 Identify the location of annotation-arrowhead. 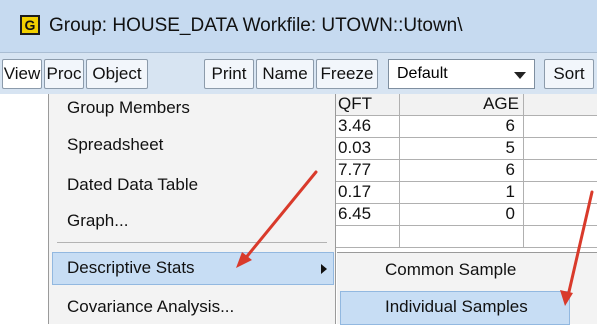
(566, 298).